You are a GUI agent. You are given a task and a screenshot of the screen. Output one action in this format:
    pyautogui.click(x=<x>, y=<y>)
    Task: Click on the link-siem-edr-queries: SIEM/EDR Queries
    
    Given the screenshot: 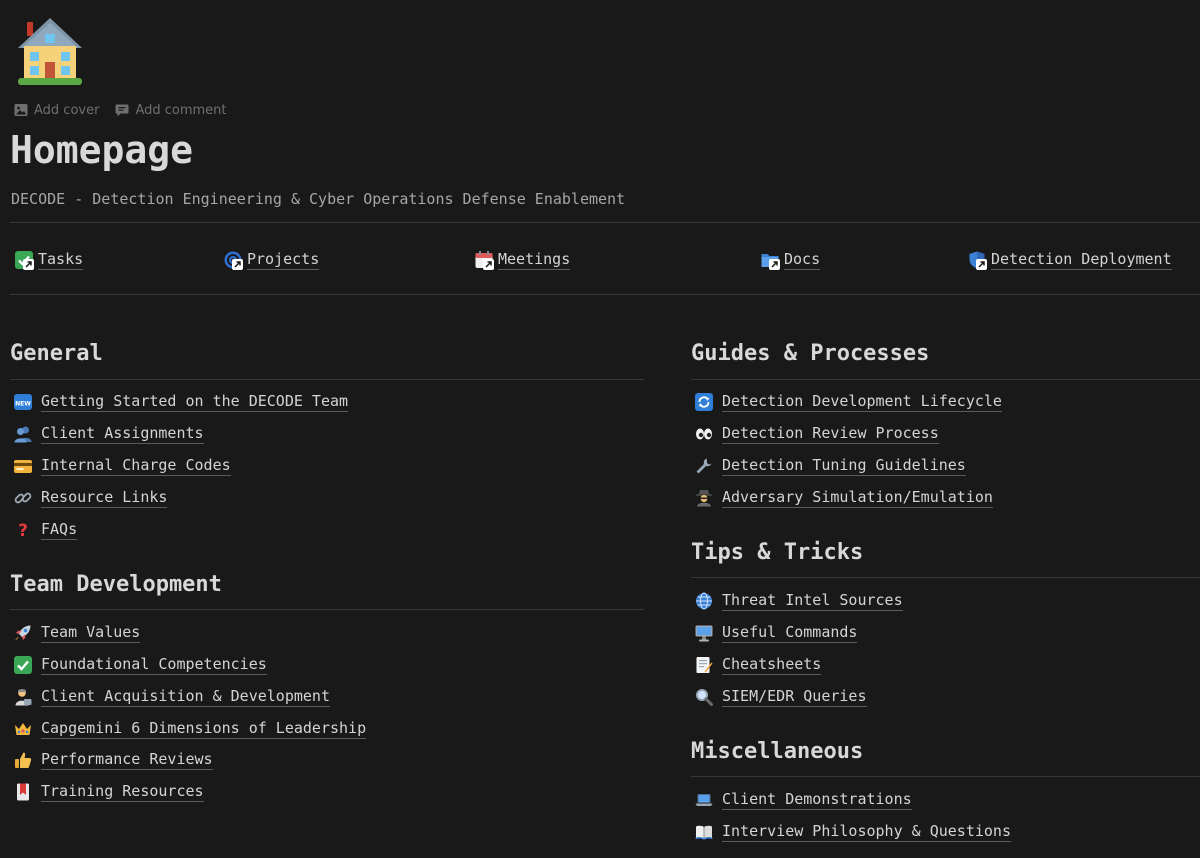 What is the action you would take?
    pyautogui.click(x=780, y=697)
    